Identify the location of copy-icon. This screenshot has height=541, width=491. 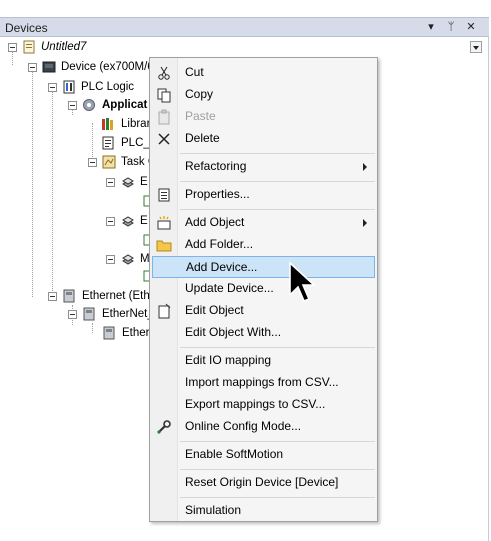
(164, 95).